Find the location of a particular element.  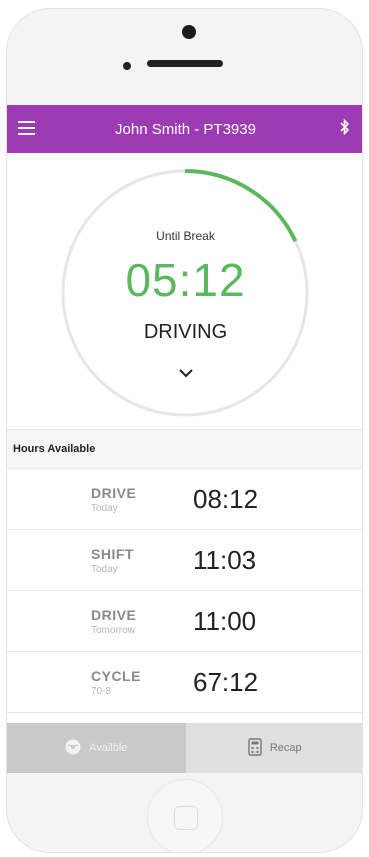

hours-row: DRIVE Today 08:12 is located at coordinates (184, 499).